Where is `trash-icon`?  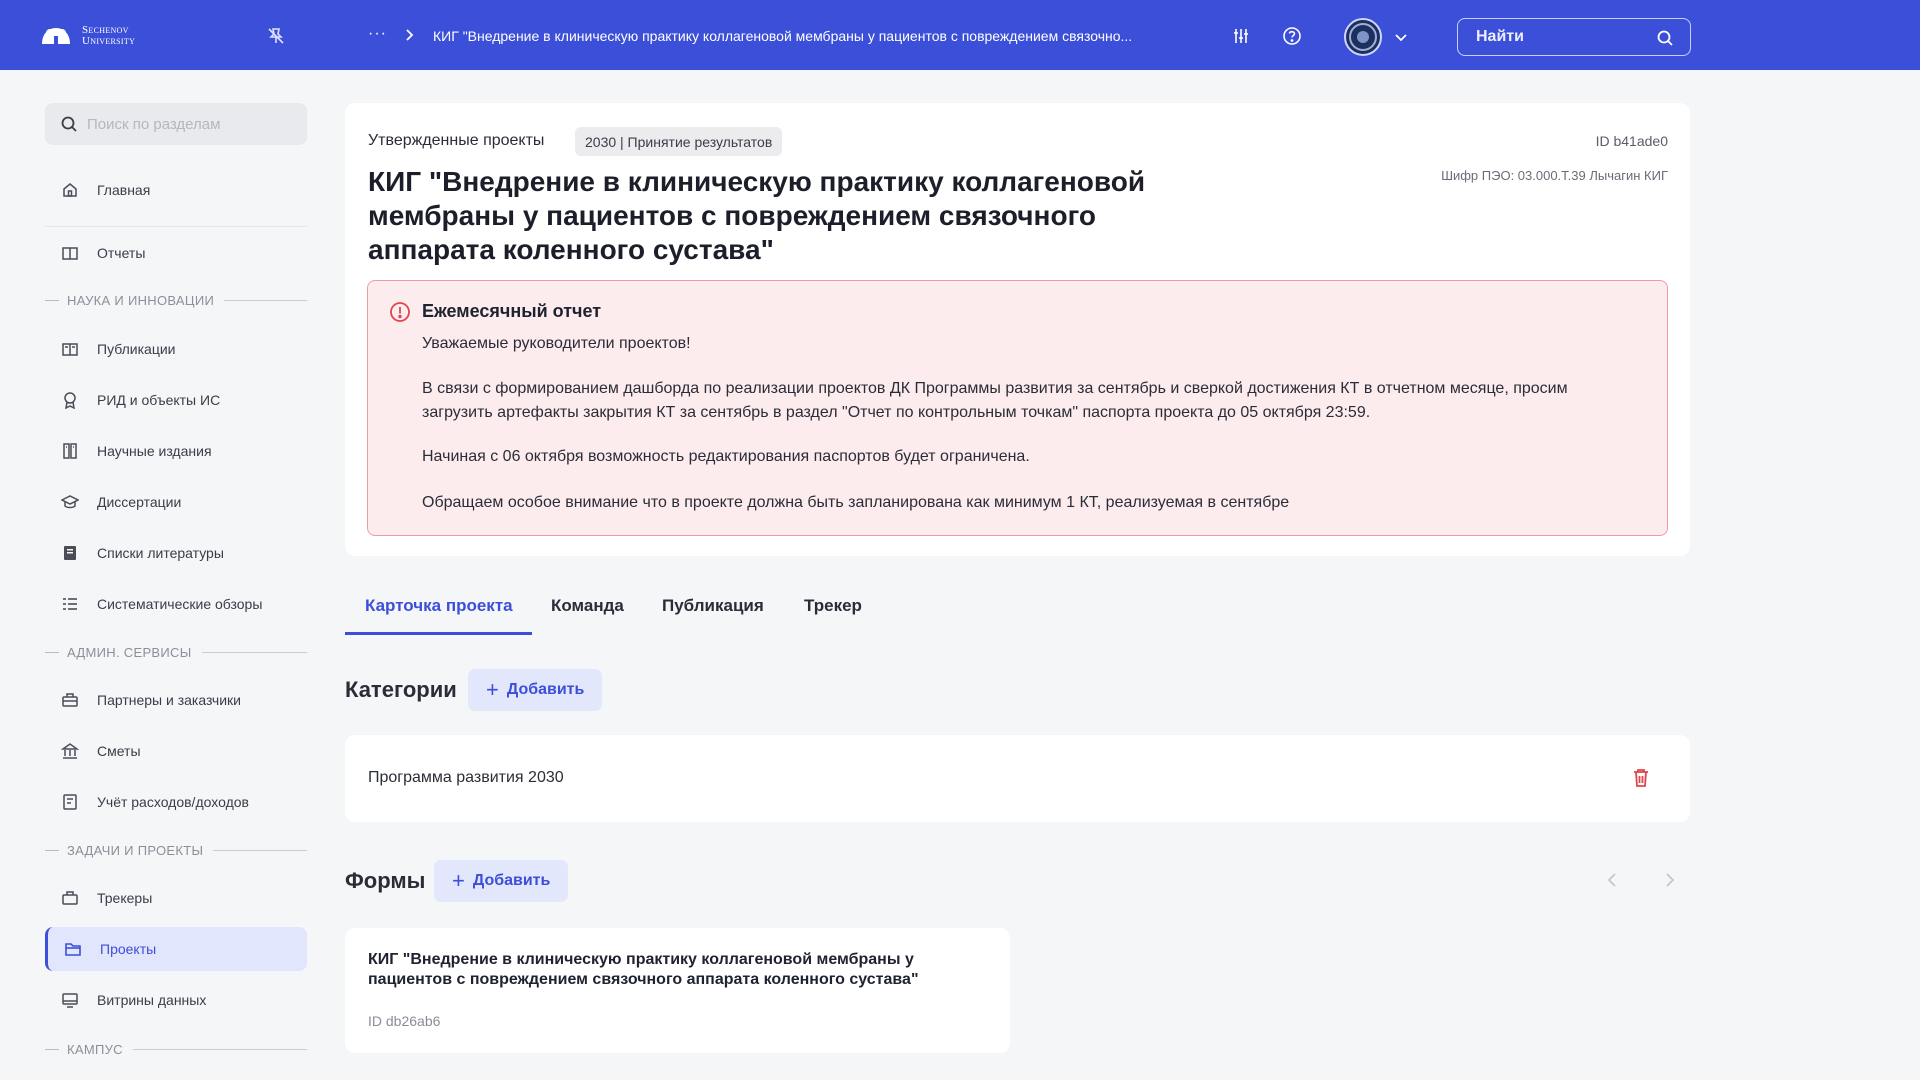 trash-icon is located at coordinates (1641, 778).